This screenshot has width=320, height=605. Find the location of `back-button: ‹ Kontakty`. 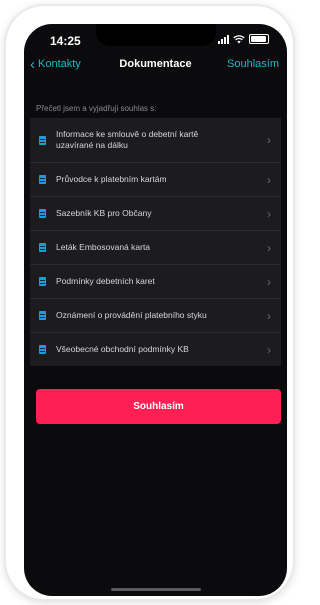

back-button: ‹ Kontakty is located at coordinates (55, 64).